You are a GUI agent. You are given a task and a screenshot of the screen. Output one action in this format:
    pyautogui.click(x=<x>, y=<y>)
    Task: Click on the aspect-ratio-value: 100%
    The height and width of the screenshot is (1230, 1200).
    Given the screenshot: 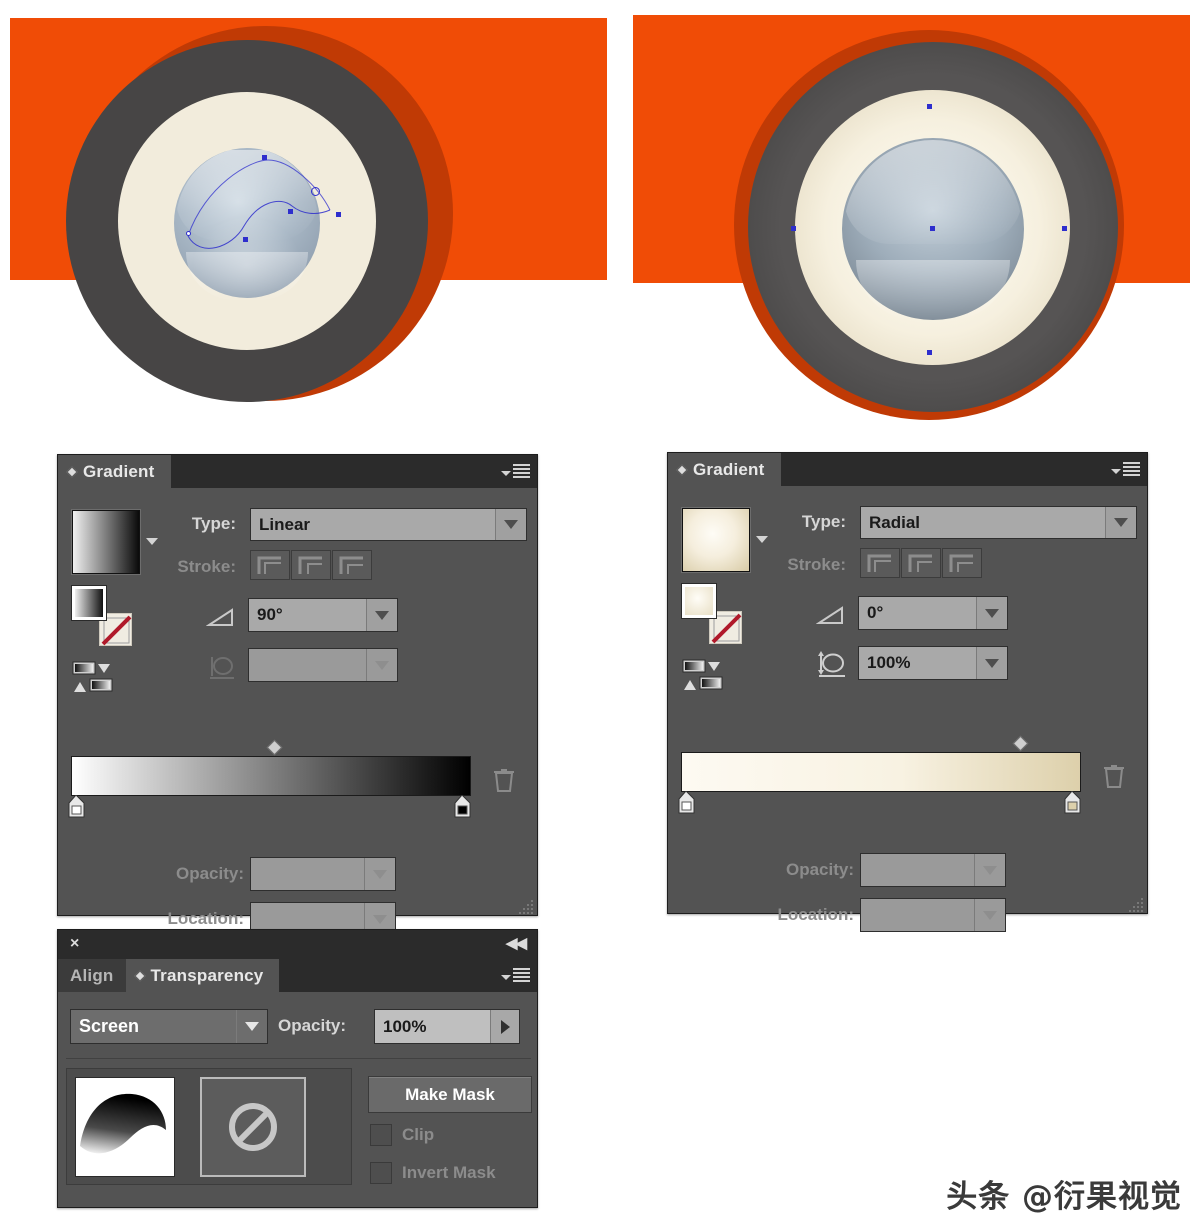 What is the action you would take?
    pyautogui.click(x=918, y=663)
    